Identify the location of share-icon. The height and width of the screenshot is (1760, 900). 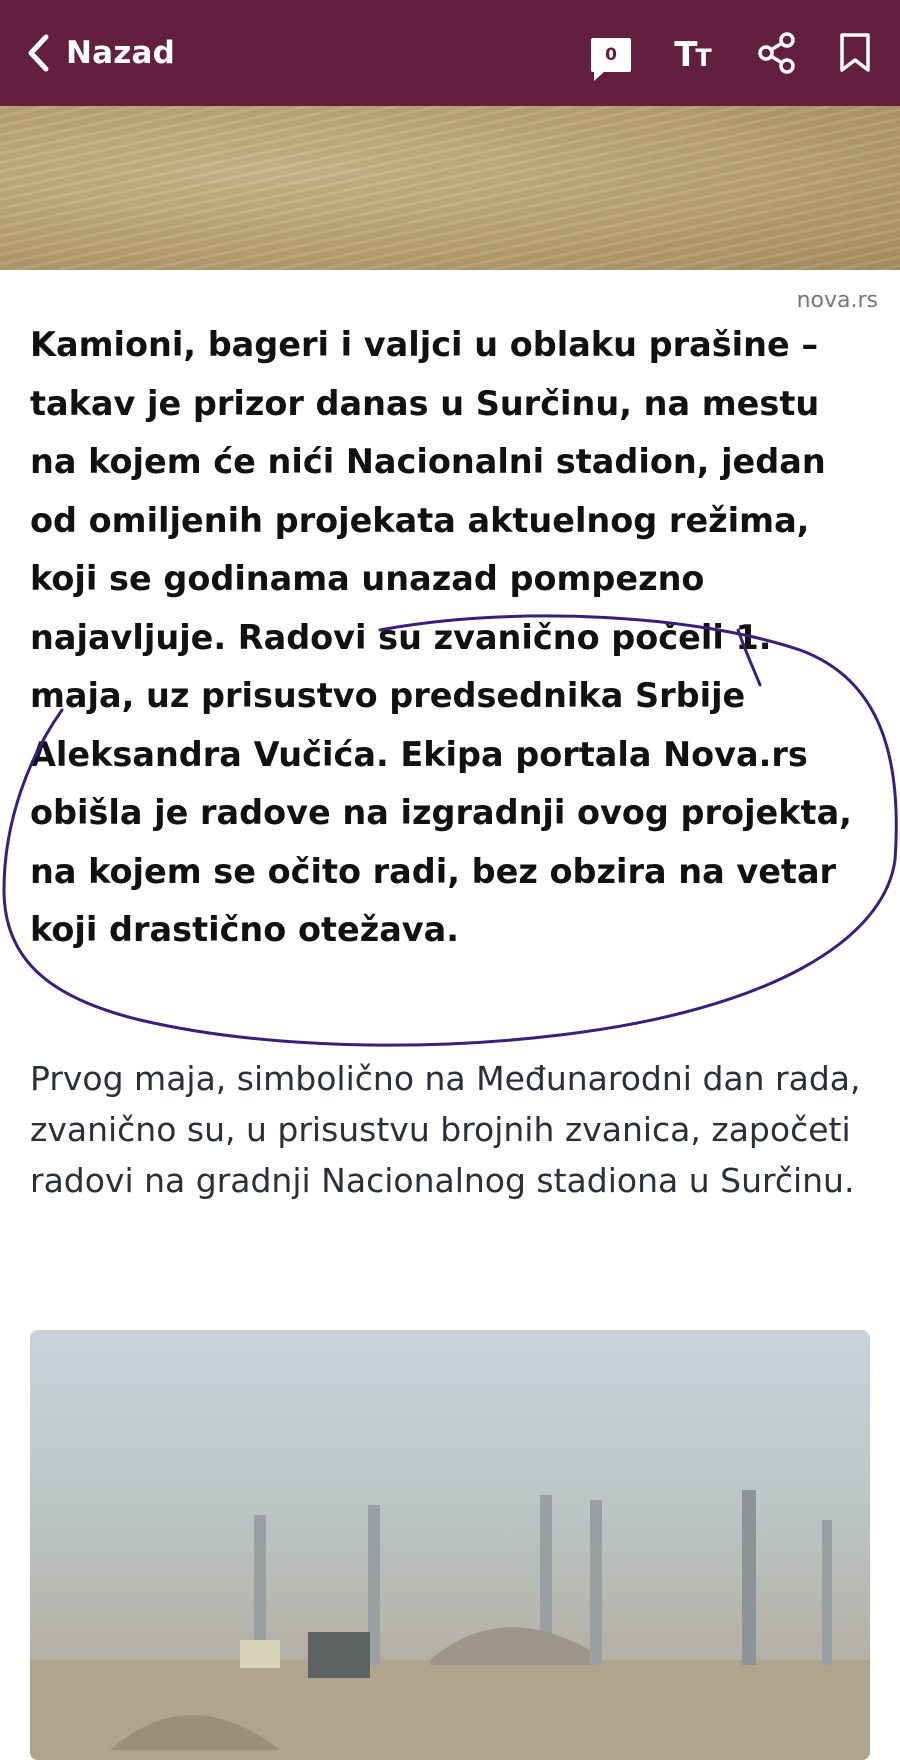
(777, 55).